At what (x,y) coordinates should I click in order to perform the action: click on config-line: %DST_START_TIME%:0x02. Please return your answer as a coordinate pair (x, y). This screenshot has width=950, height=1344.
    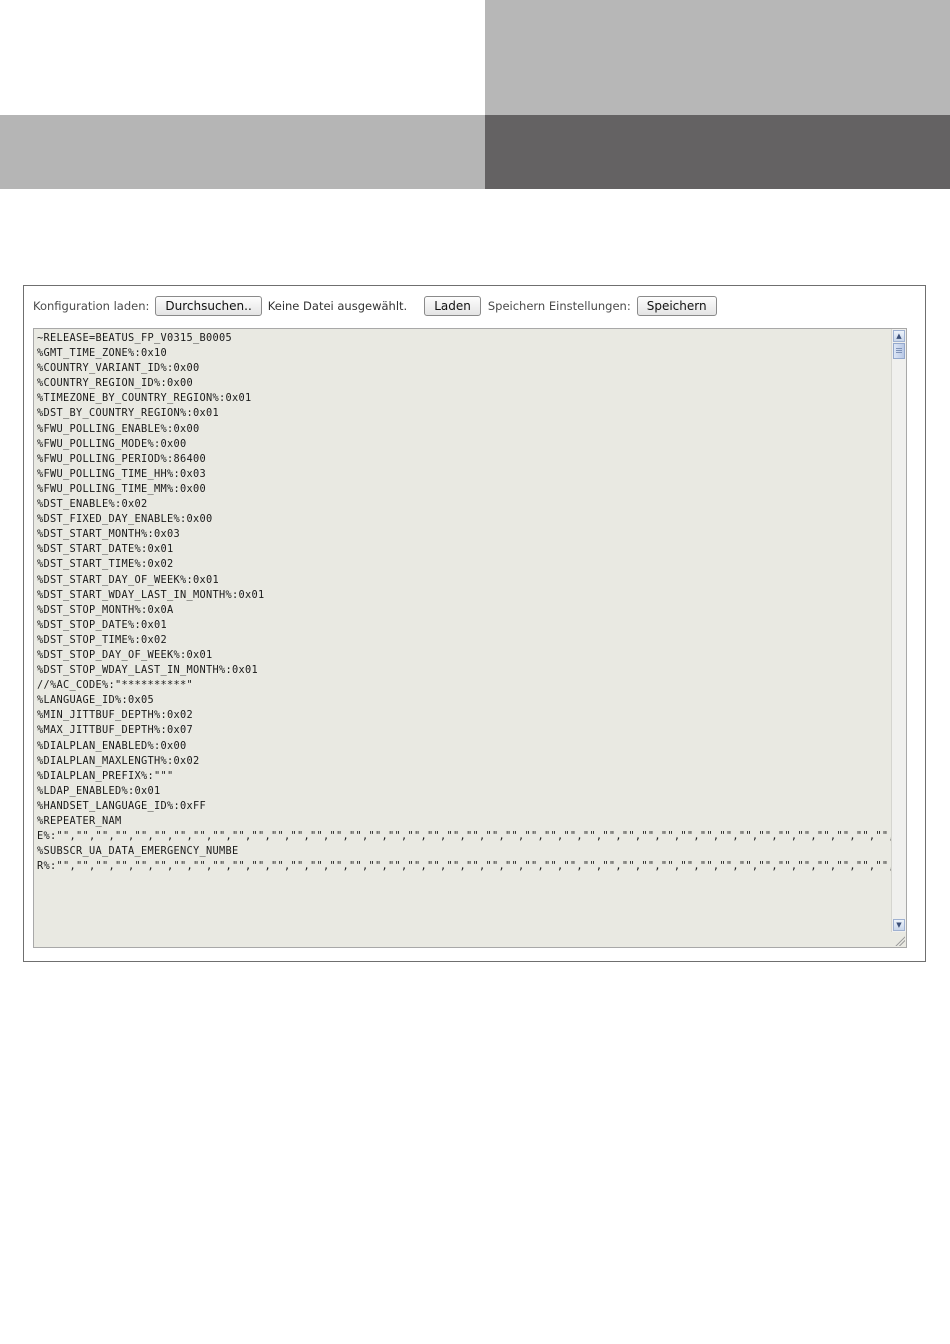
    Looking at the image, I should click on (105, 564).